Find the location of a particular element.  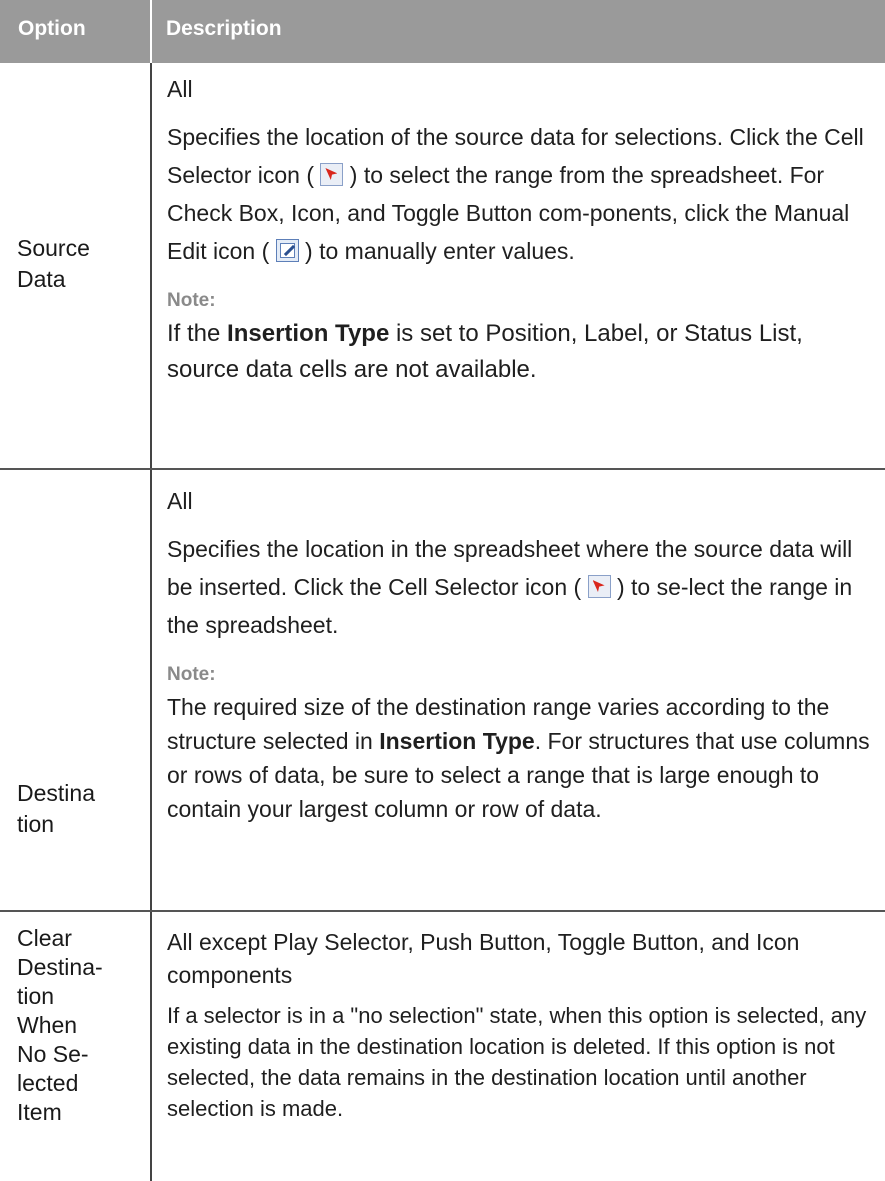

option-source-data: Source Data is located at coordinates (53, 263).